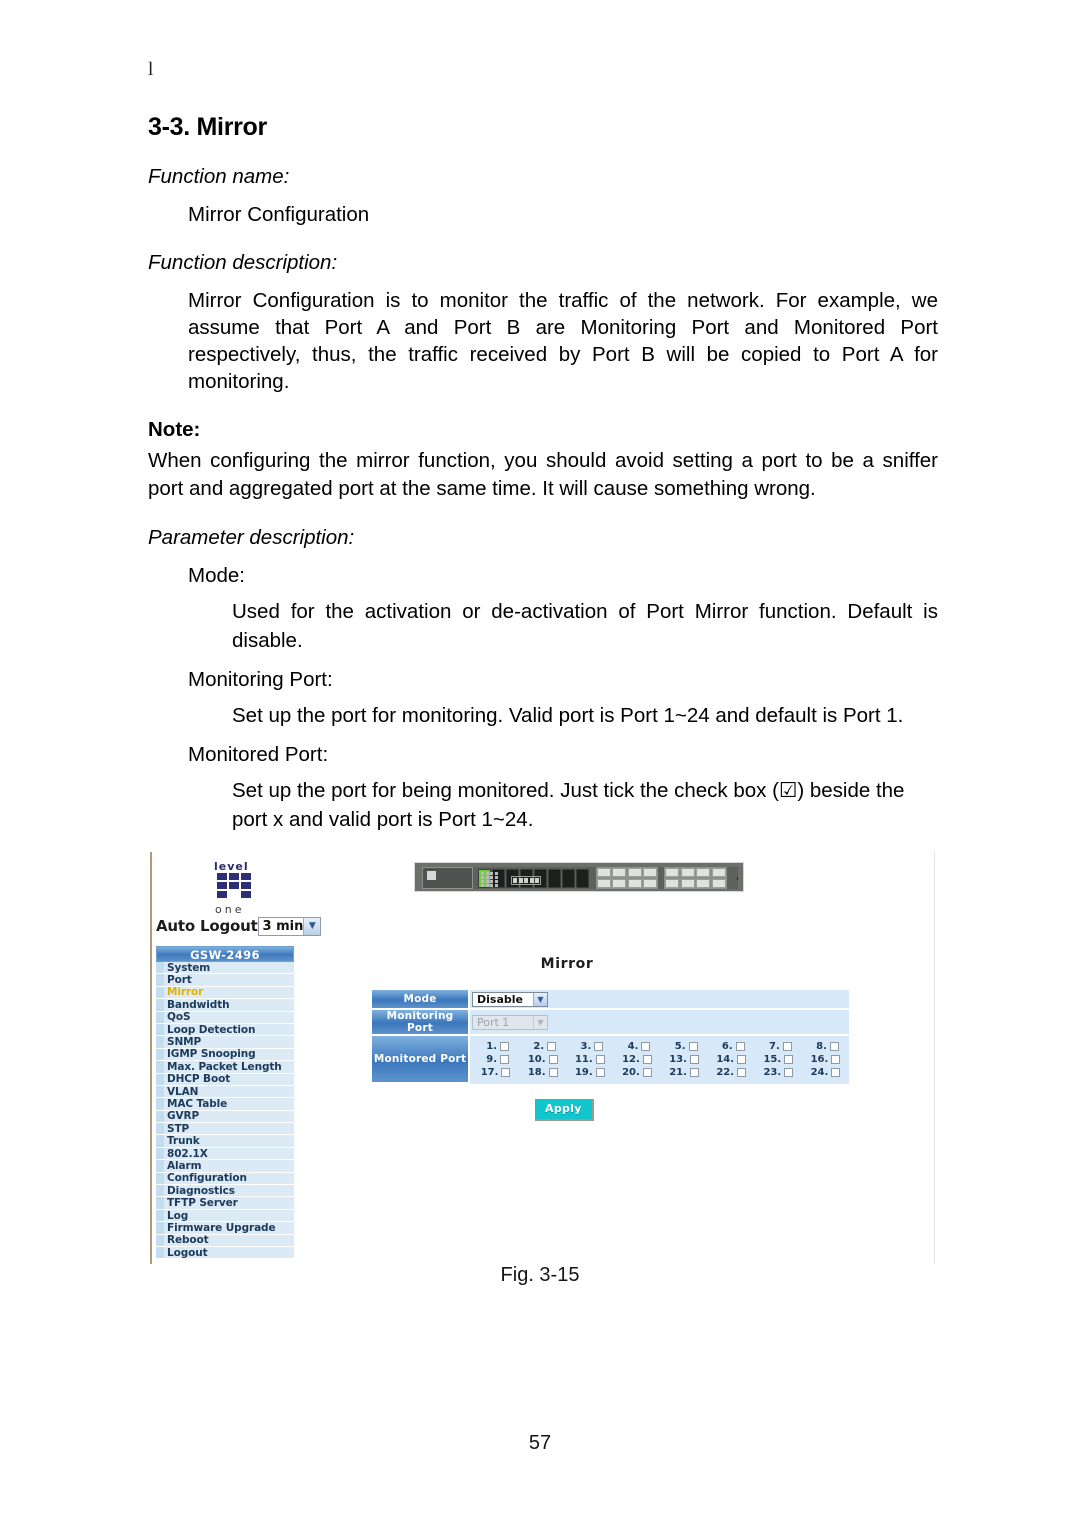  What do you see at coordinates (510, 1022) in the screenshot?
I see `monitoring-port-select: Port 1 ▼` at bounding box center [510, 1022].